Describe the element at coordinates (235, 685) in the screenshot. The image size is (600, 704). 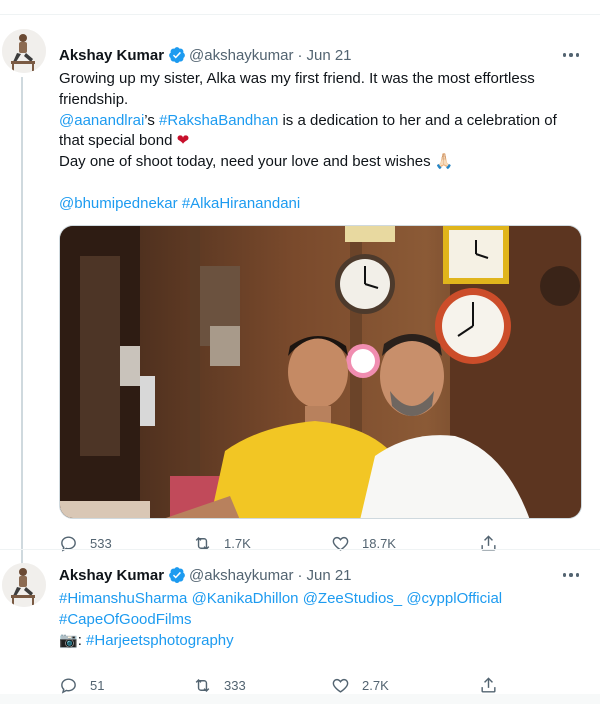
I see `retweet-count: 333` at that location.